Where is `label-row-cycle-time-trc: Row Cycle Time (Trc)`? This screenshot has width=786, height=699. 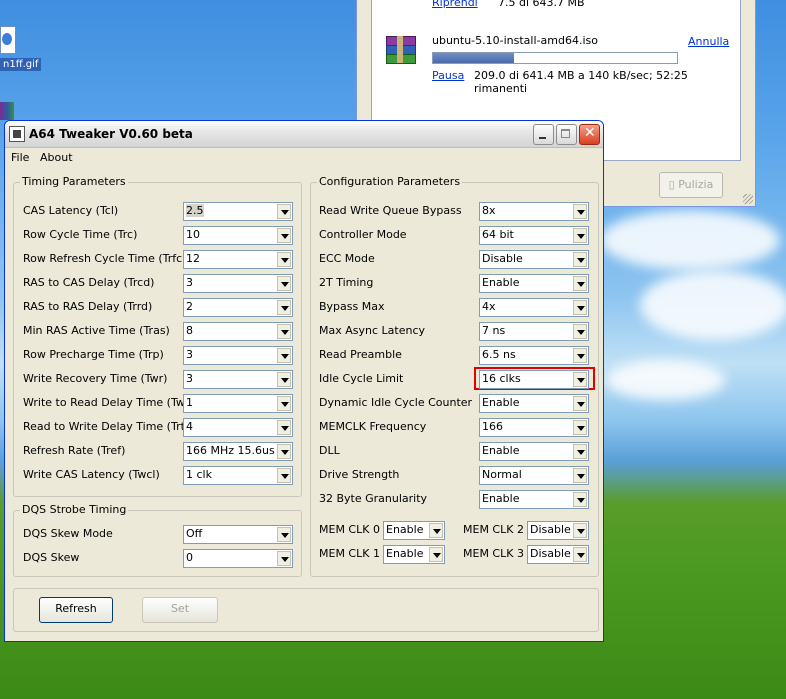
label-row-cycle-time-trc: Row Cycle Time (Trc) is located at coordinates (80, 234).